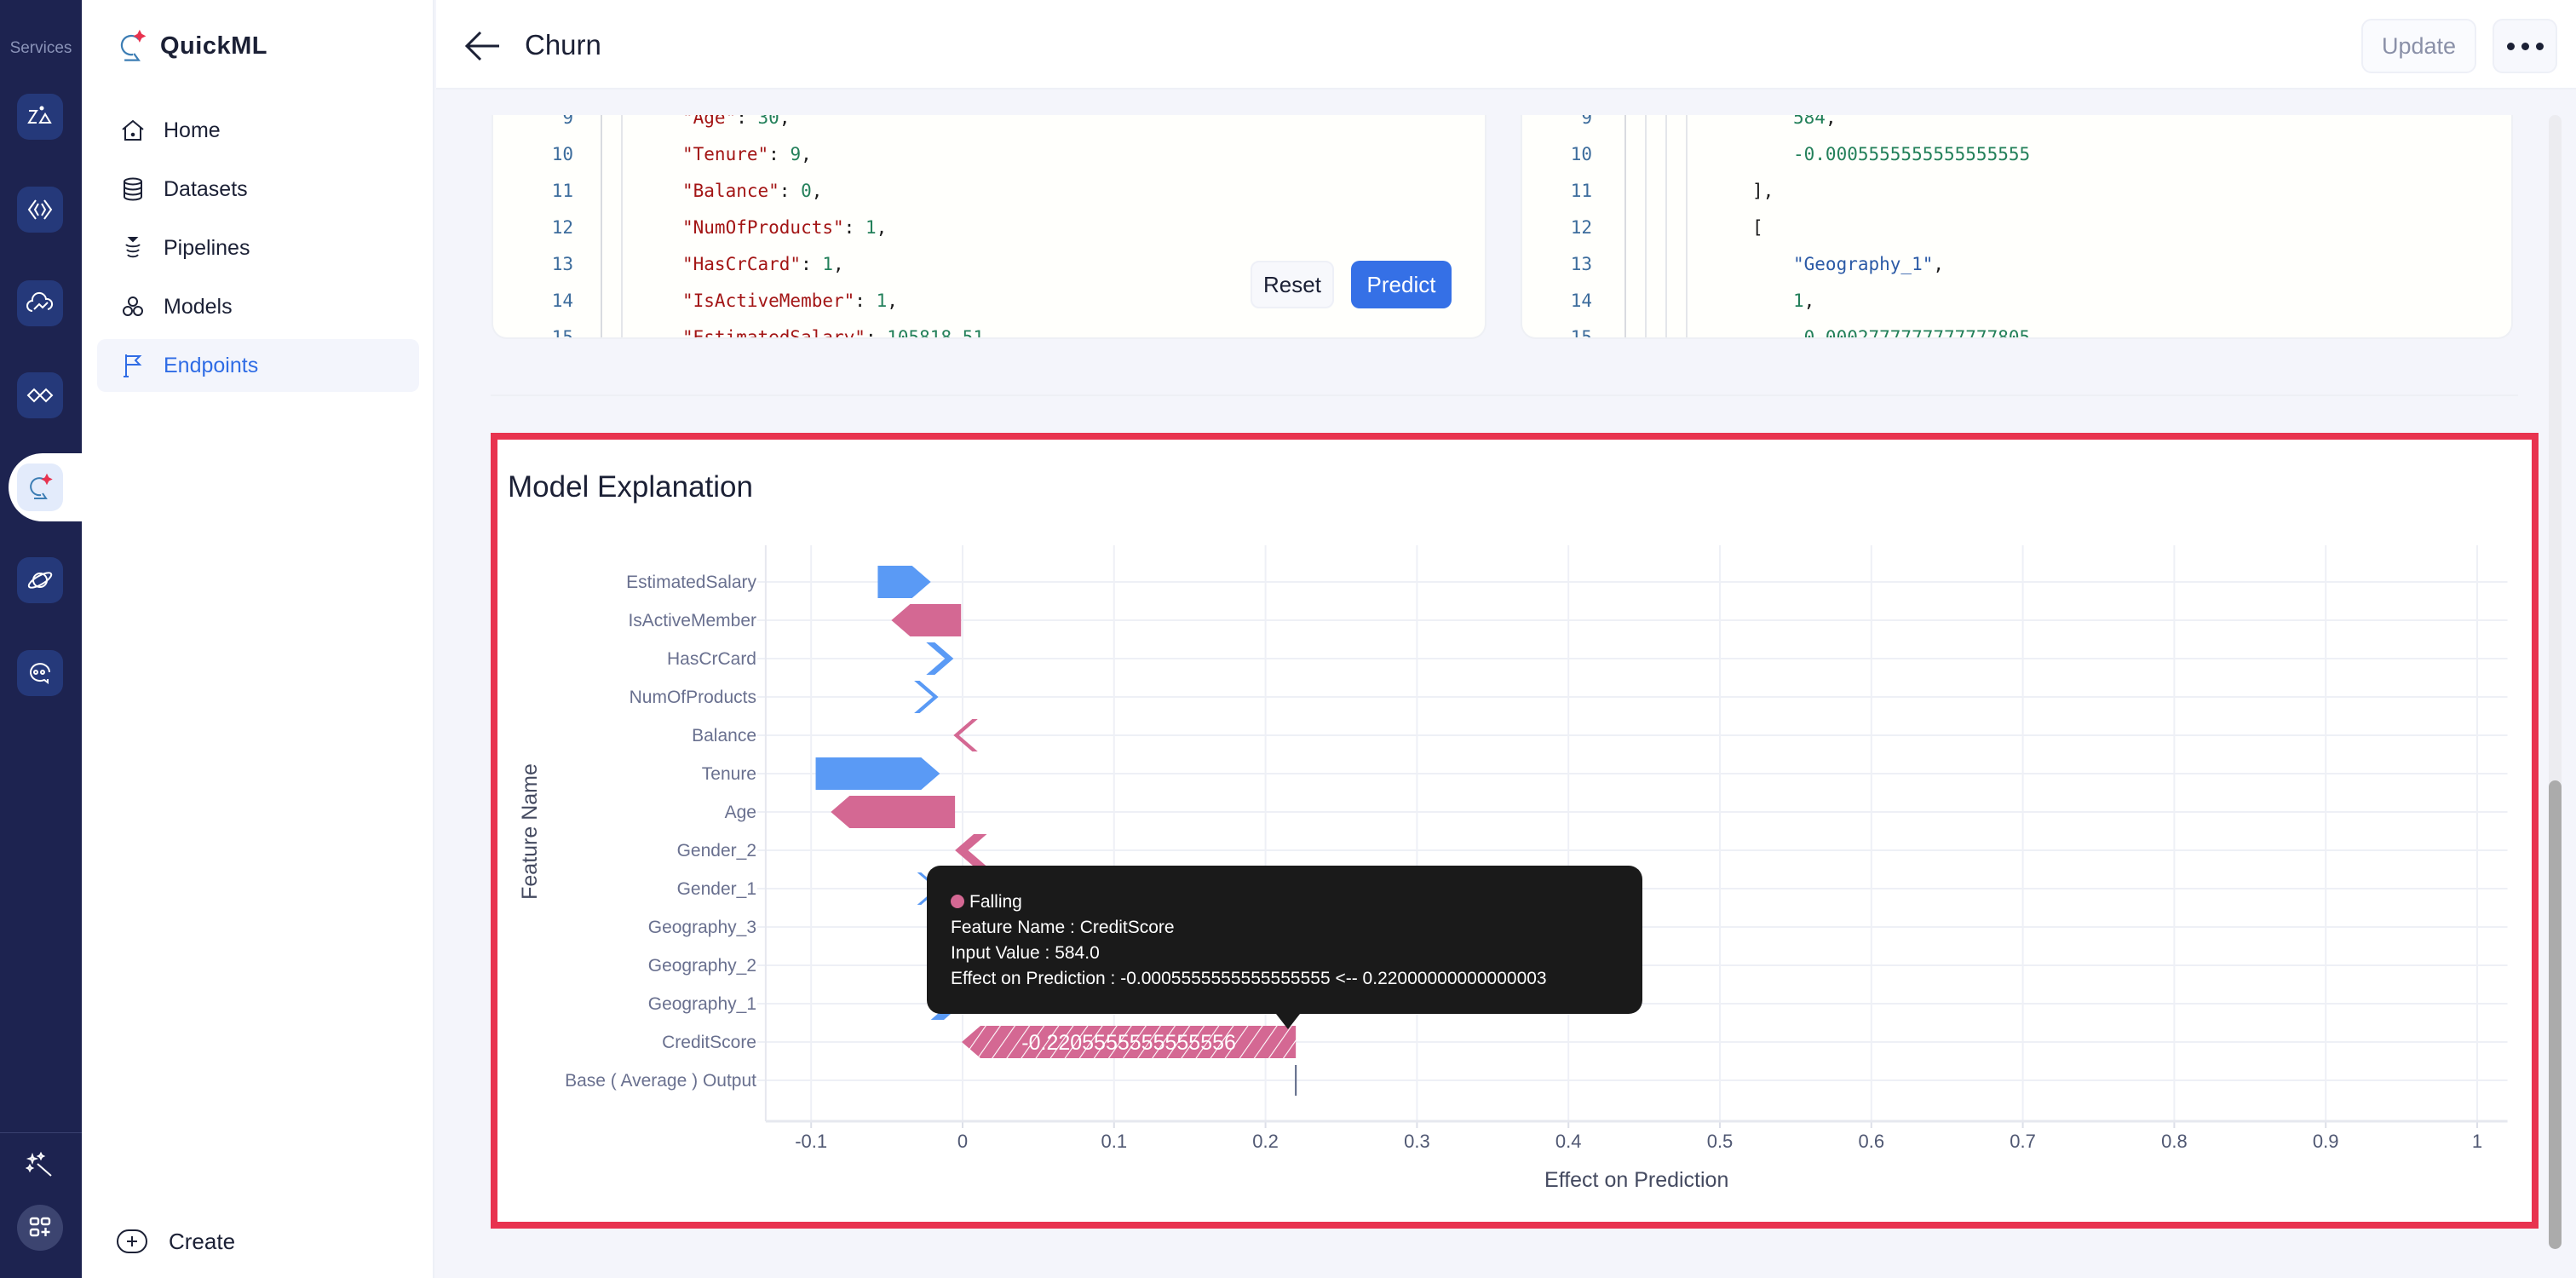 Image resolution: width=2576 pixels, height=1278 pixels. What do you see at coordinates (785, 227) in the screenshot?
I see `code-text: "NumOfProducts": 1,` at bounding box center [785, 227].